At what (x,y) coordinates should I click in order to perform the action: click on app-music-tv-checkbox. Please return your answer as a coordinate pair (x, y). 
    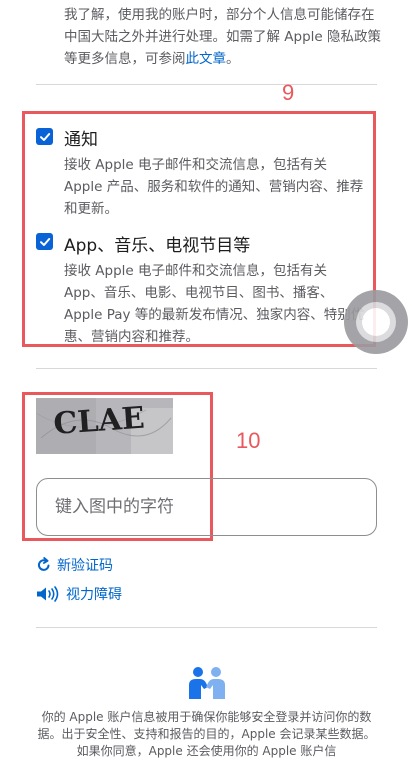
    Looking at the image, I should click on (44, 241).